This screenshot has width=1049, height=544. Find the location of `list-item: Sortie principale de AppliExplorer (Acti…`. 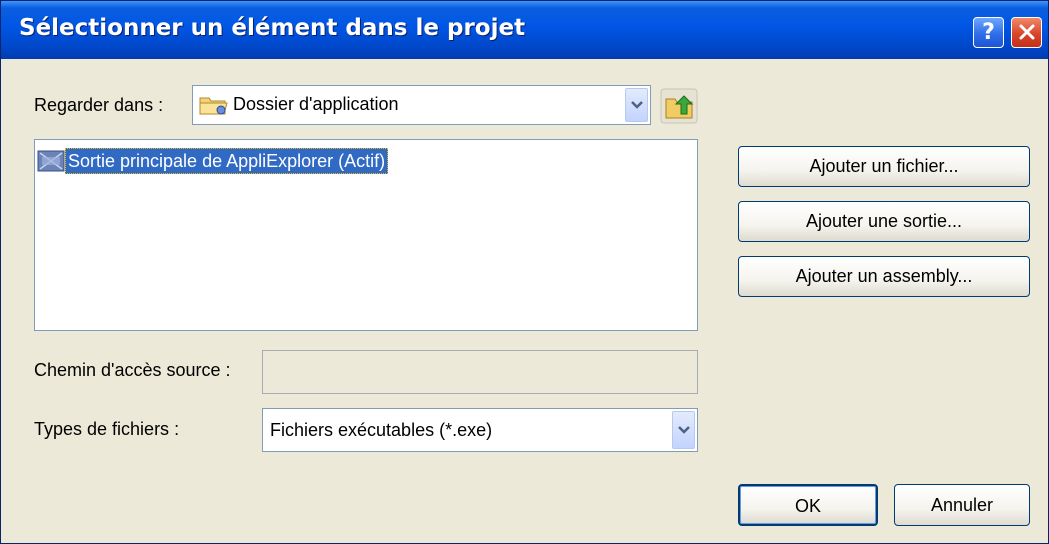

list-item: Sortie principale de AppliExplorer (Acti… is located at coordinates (213, 161).